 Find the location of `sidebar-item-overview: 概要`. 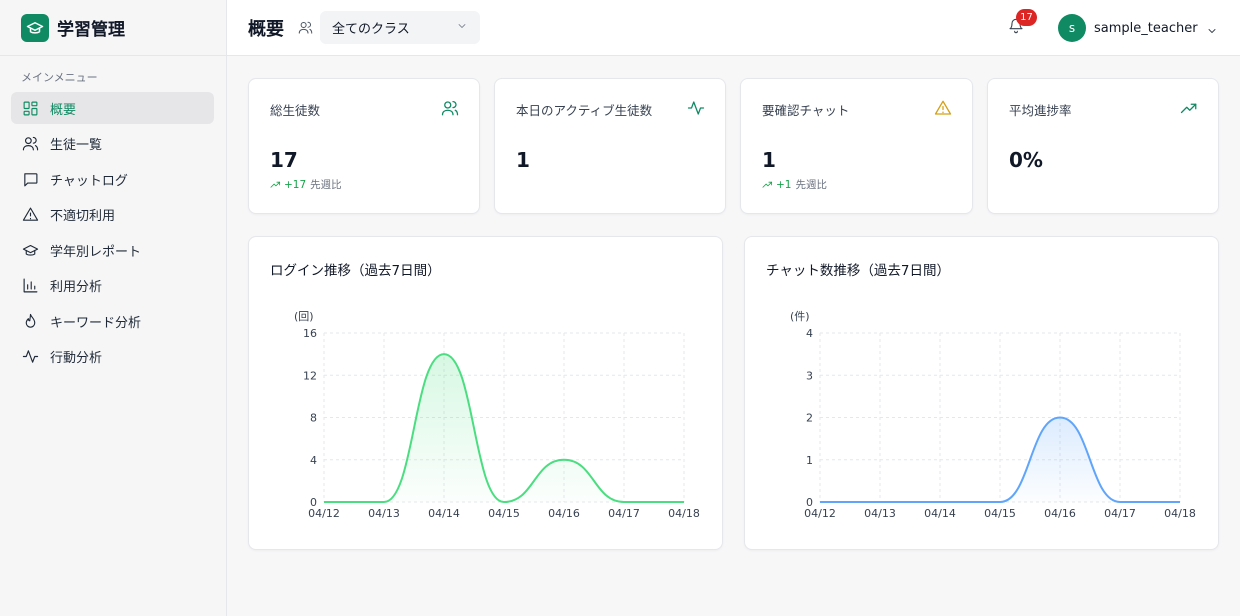

sidebar-item-overview: 概要 is located at coordinates (112, 108).